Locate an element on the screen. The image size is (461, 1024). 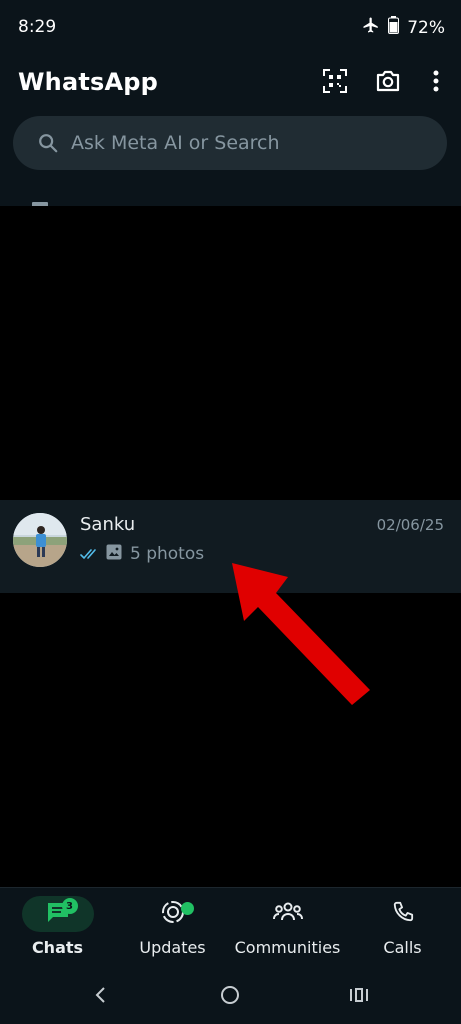
app-header: WhatsApp Ask Meta AI or Search is located at coordinates (230, 131).